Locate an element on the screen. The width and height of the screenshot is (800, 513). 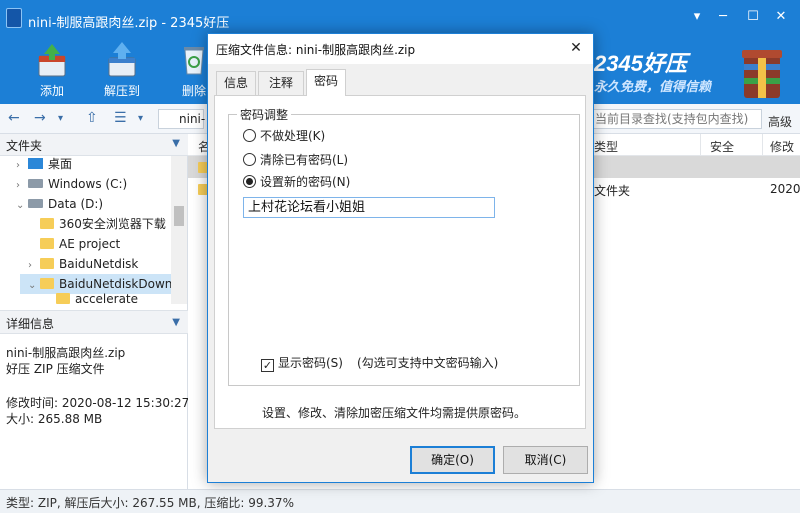
tree-item-label: 360安全浏览器下载 is located at coordinates (112, 224).